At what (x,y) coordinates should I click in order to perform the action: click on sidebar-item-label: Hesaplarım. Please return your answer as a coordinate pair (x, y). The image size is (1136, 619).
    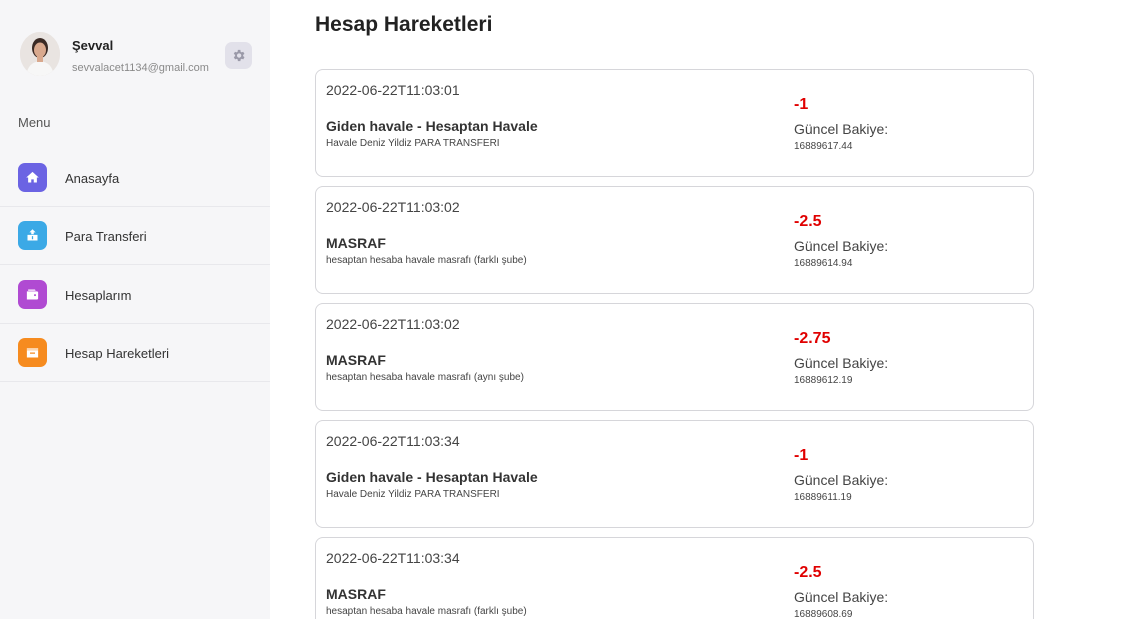
    Looking at the image, I should click on (98, 295).